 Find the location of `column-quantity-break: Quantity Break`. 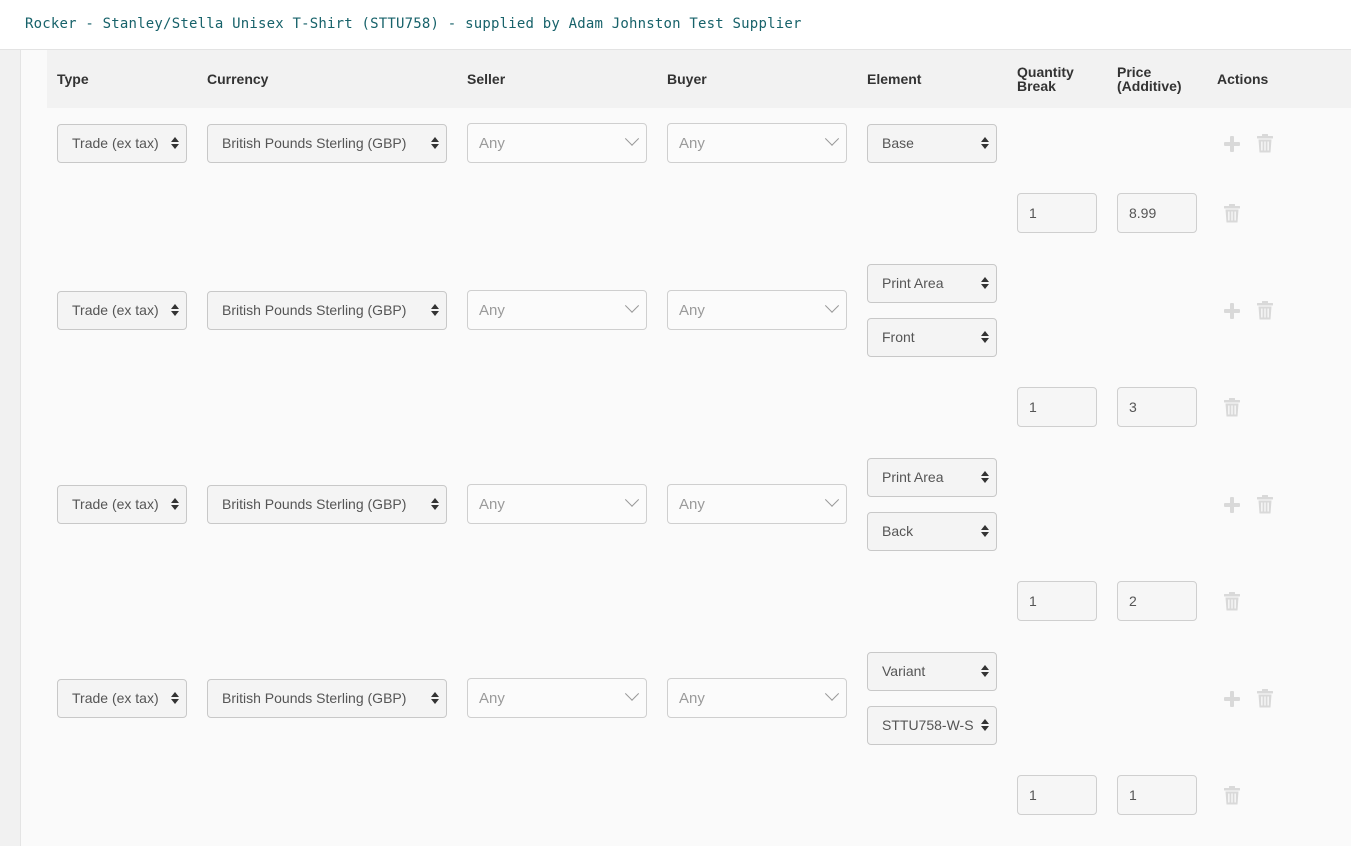

column-quantity-break: Quantity Break is located at coordinates (1045, 79).